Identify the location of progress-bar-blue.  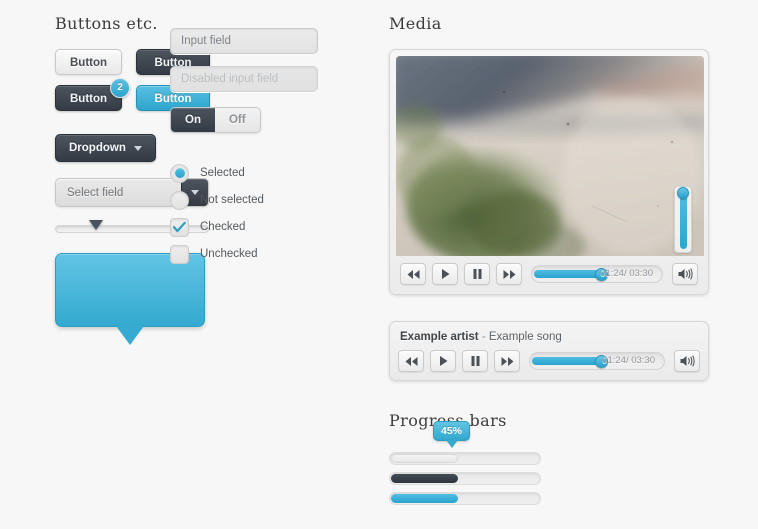
(465, 498).